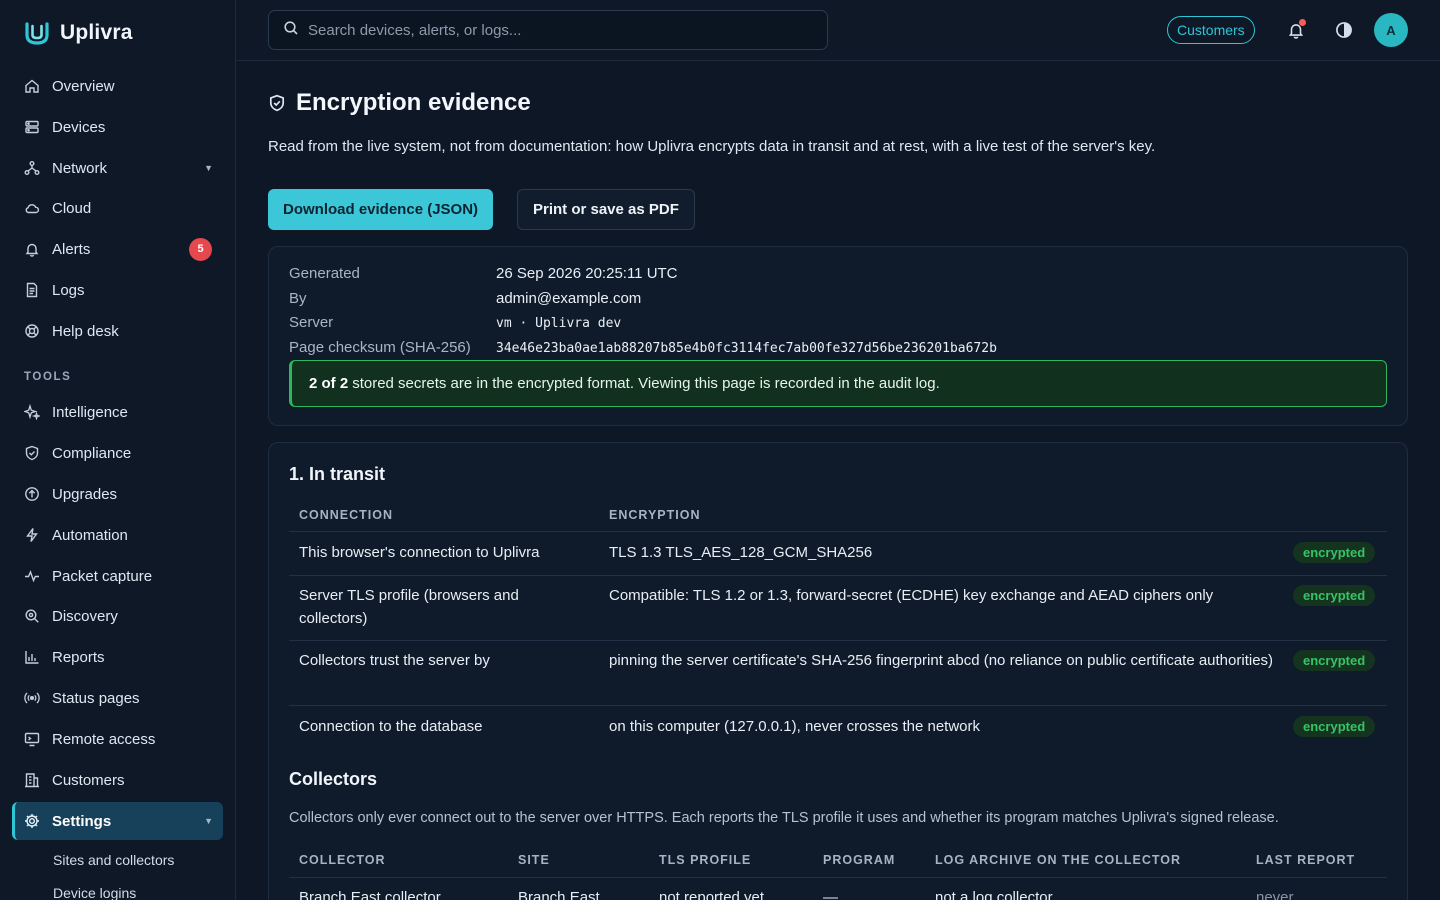  Describe the element at coordinates (117, 127) in the screenshot. I see `nav-item-devices: Devices` at that location.